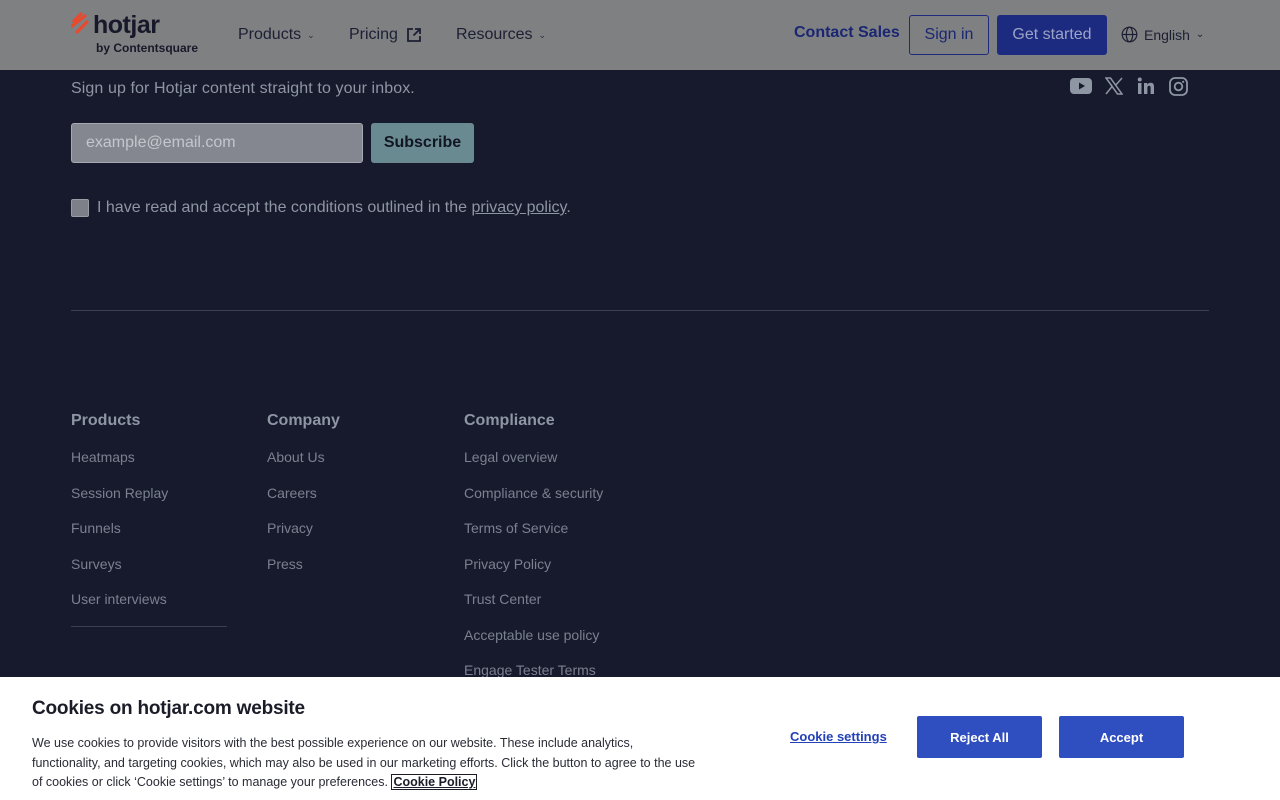 This screenshot has width=1280, height=800. I want to click on consent-text-suffix: ., so click(568, 207).